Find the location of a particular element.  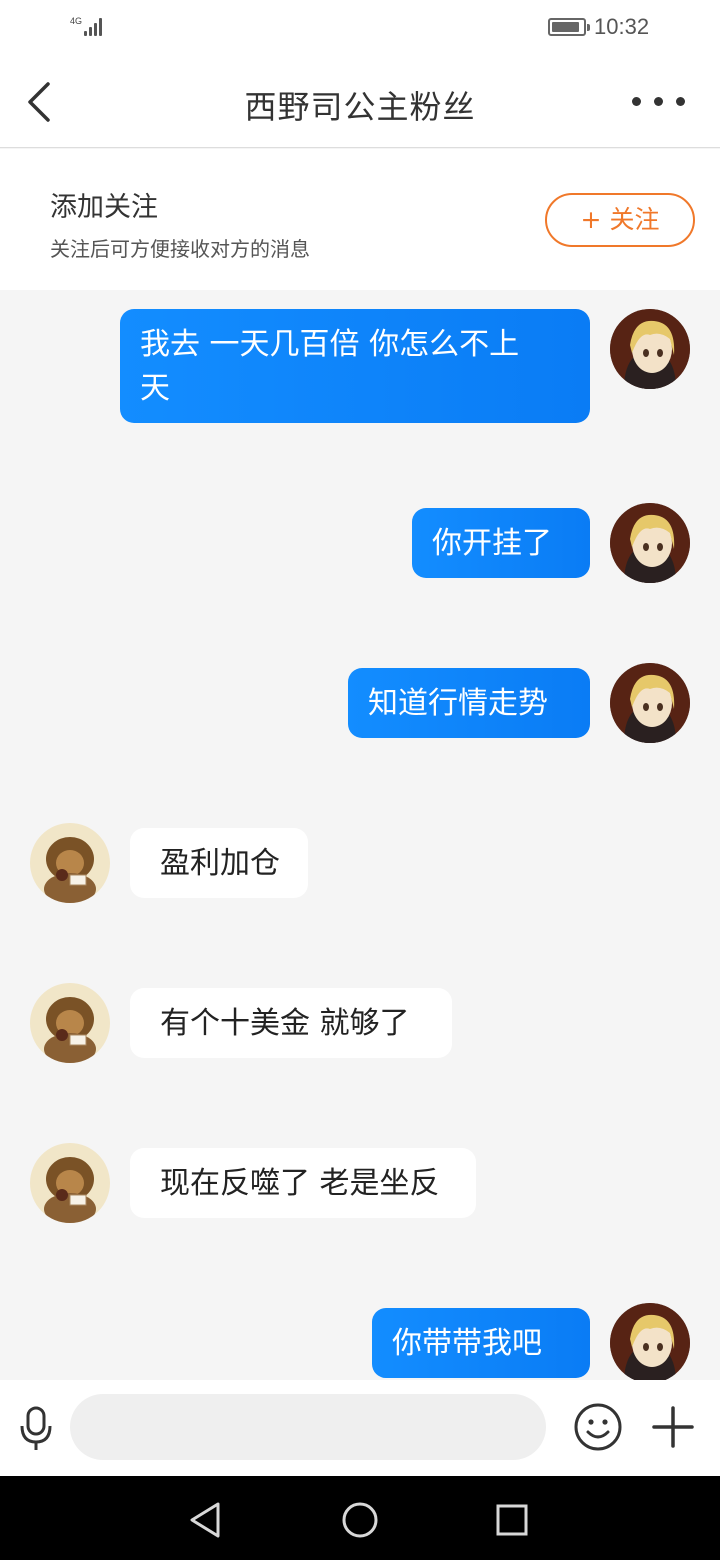

follow-subtitle: 关注后可方便接收对方的消息 is located at coordinates (180, 249).